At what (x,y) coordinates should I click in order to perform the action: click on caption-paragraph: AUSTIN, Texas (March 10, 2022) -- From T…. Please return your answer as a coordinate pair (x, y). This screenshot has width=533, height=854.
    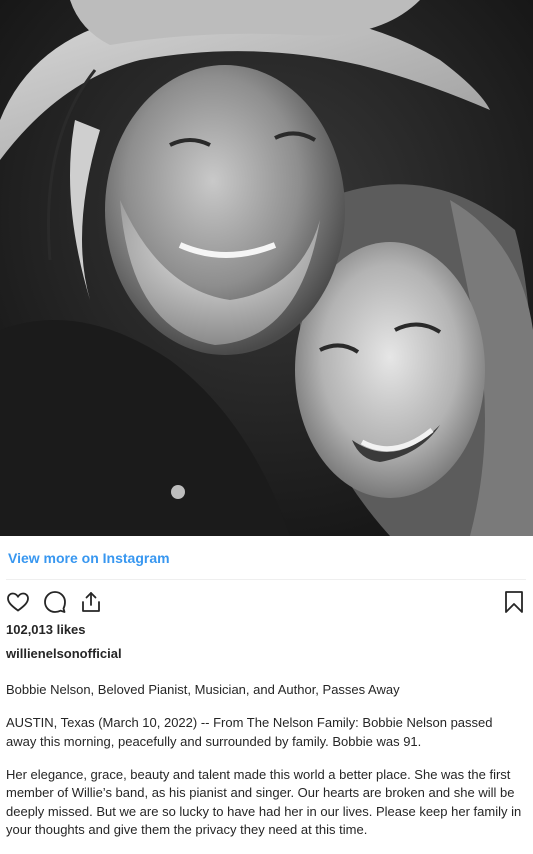
    Looking at the image, I should click on (249, 732).